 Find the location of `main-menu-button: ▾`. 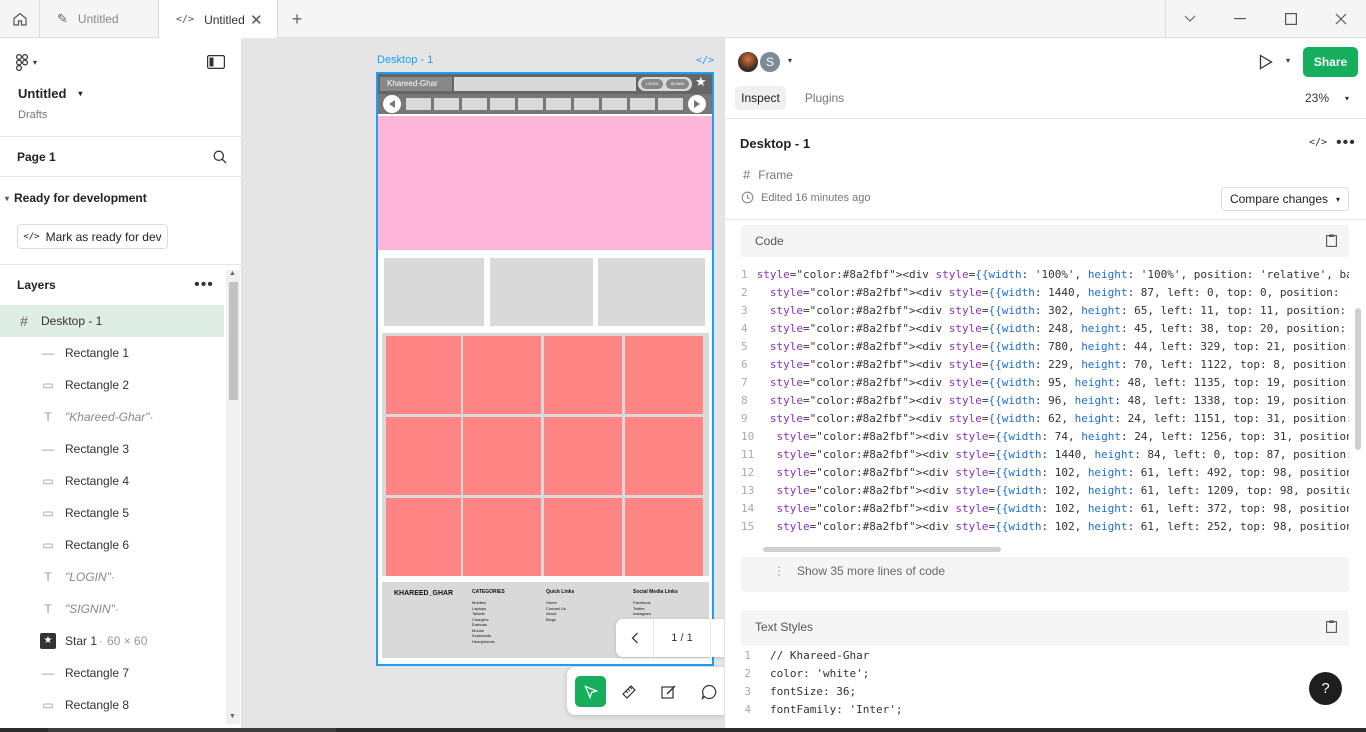

main-menu-button: ▾ is located at coordinates (32, 62).